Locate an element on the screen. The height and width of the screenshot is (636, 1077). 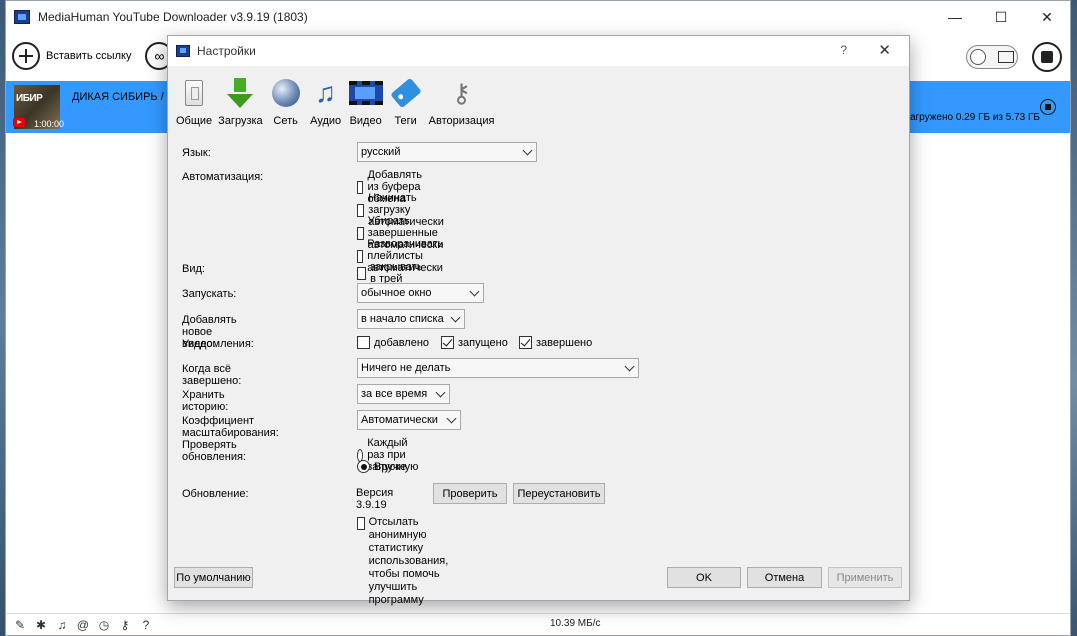
notify-done-checkbox: завершено is located at coordinates (555, 342).